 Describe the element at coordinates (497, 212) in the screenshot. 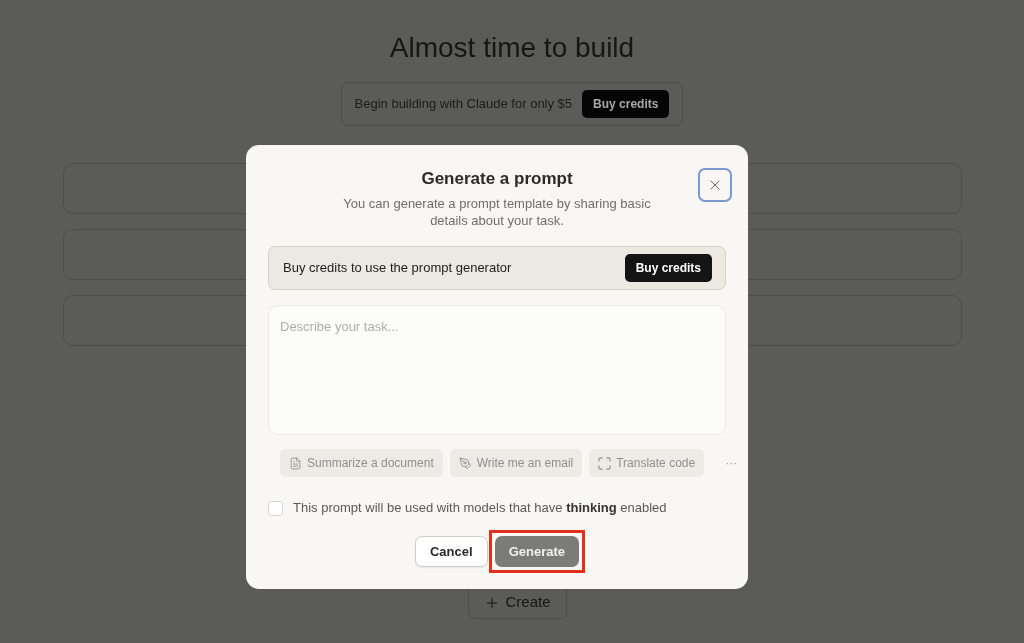

I see `dialog-description: You can generate a prompt template by sharing basic details about your task.` at that location.